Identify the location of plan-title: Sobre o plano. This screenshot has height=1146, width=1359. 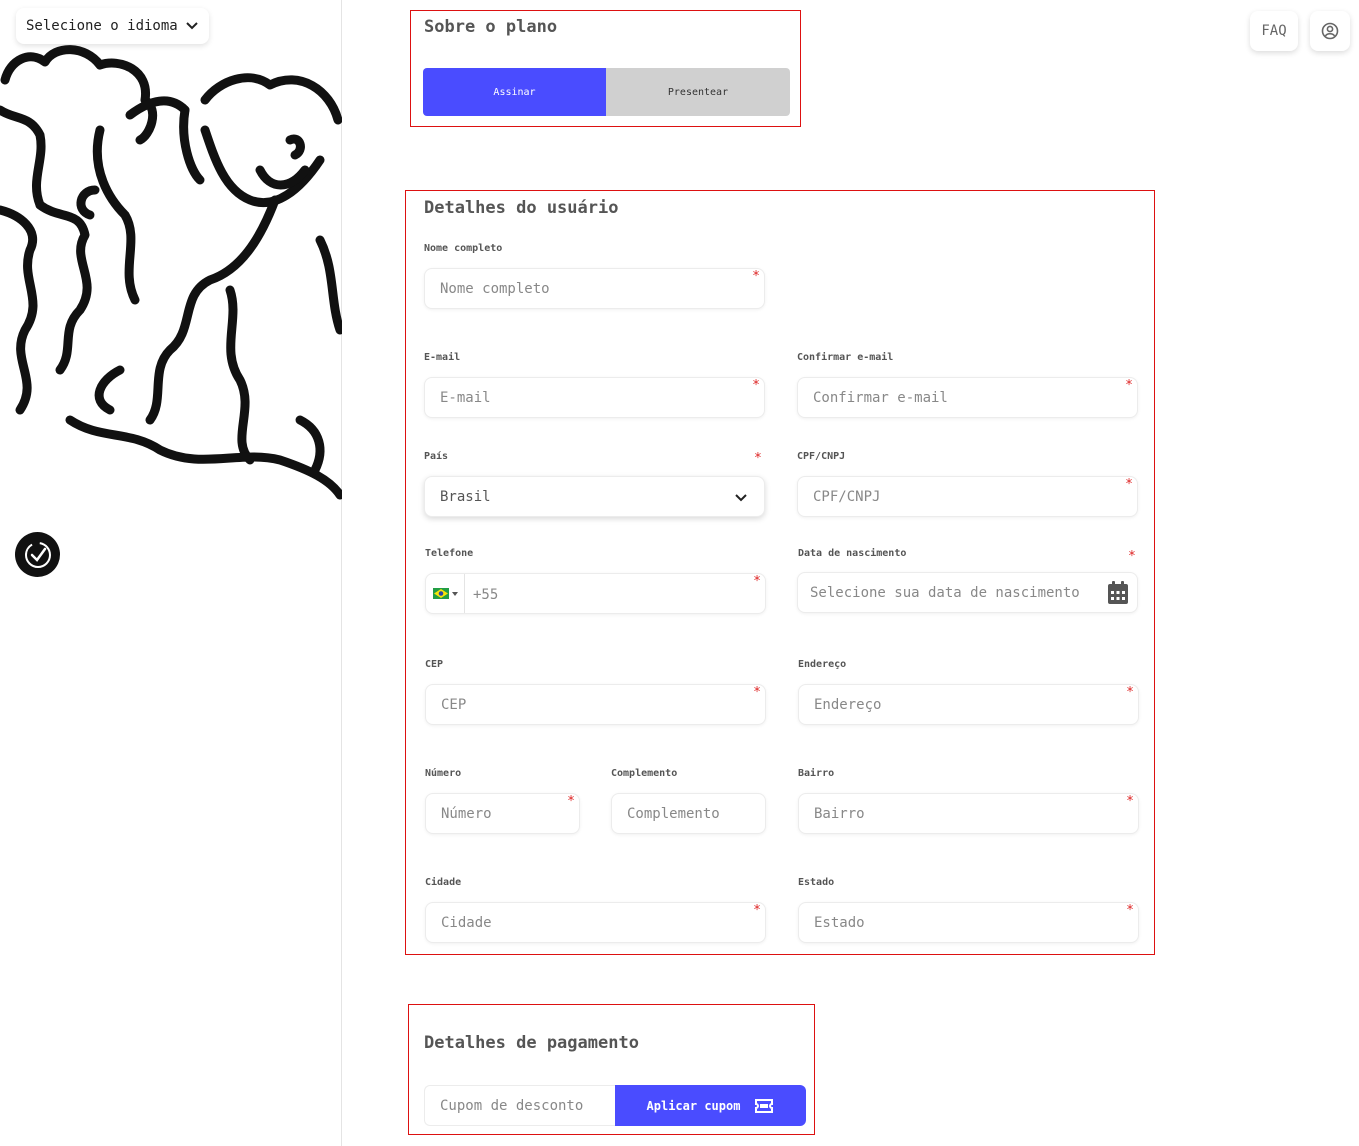
(491, 27).